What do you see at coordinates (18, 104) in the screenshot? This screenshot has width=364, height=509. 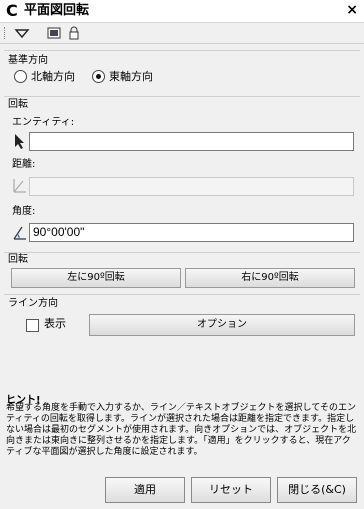 I see `rotation-group-label: 回転` at bounding box center [18, 104].